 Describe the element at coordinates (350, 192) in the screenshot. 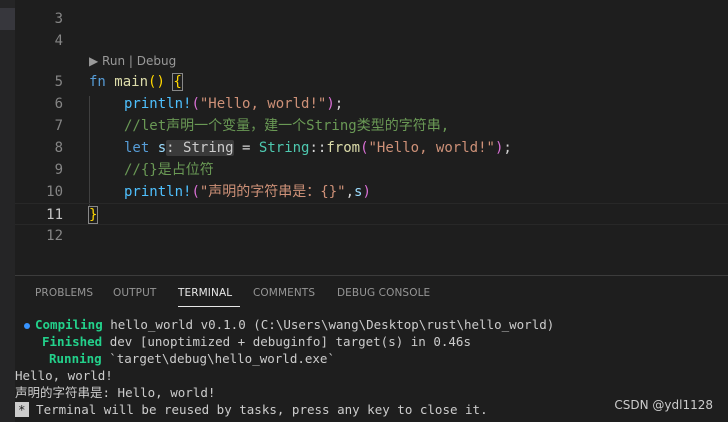

I see `comma: ,` at that location.